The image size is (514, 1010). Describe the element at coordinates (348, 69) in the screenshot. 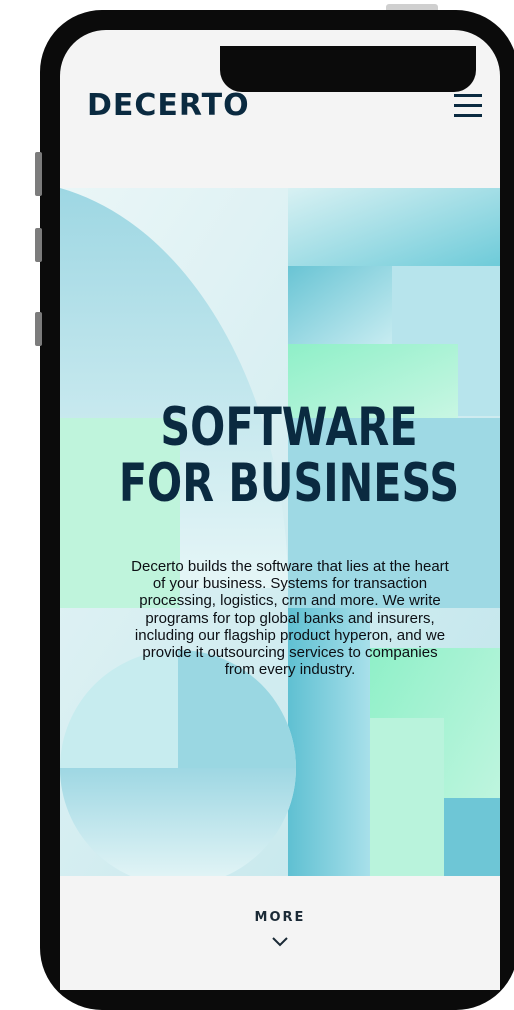

I see `phone-notch` at that location.